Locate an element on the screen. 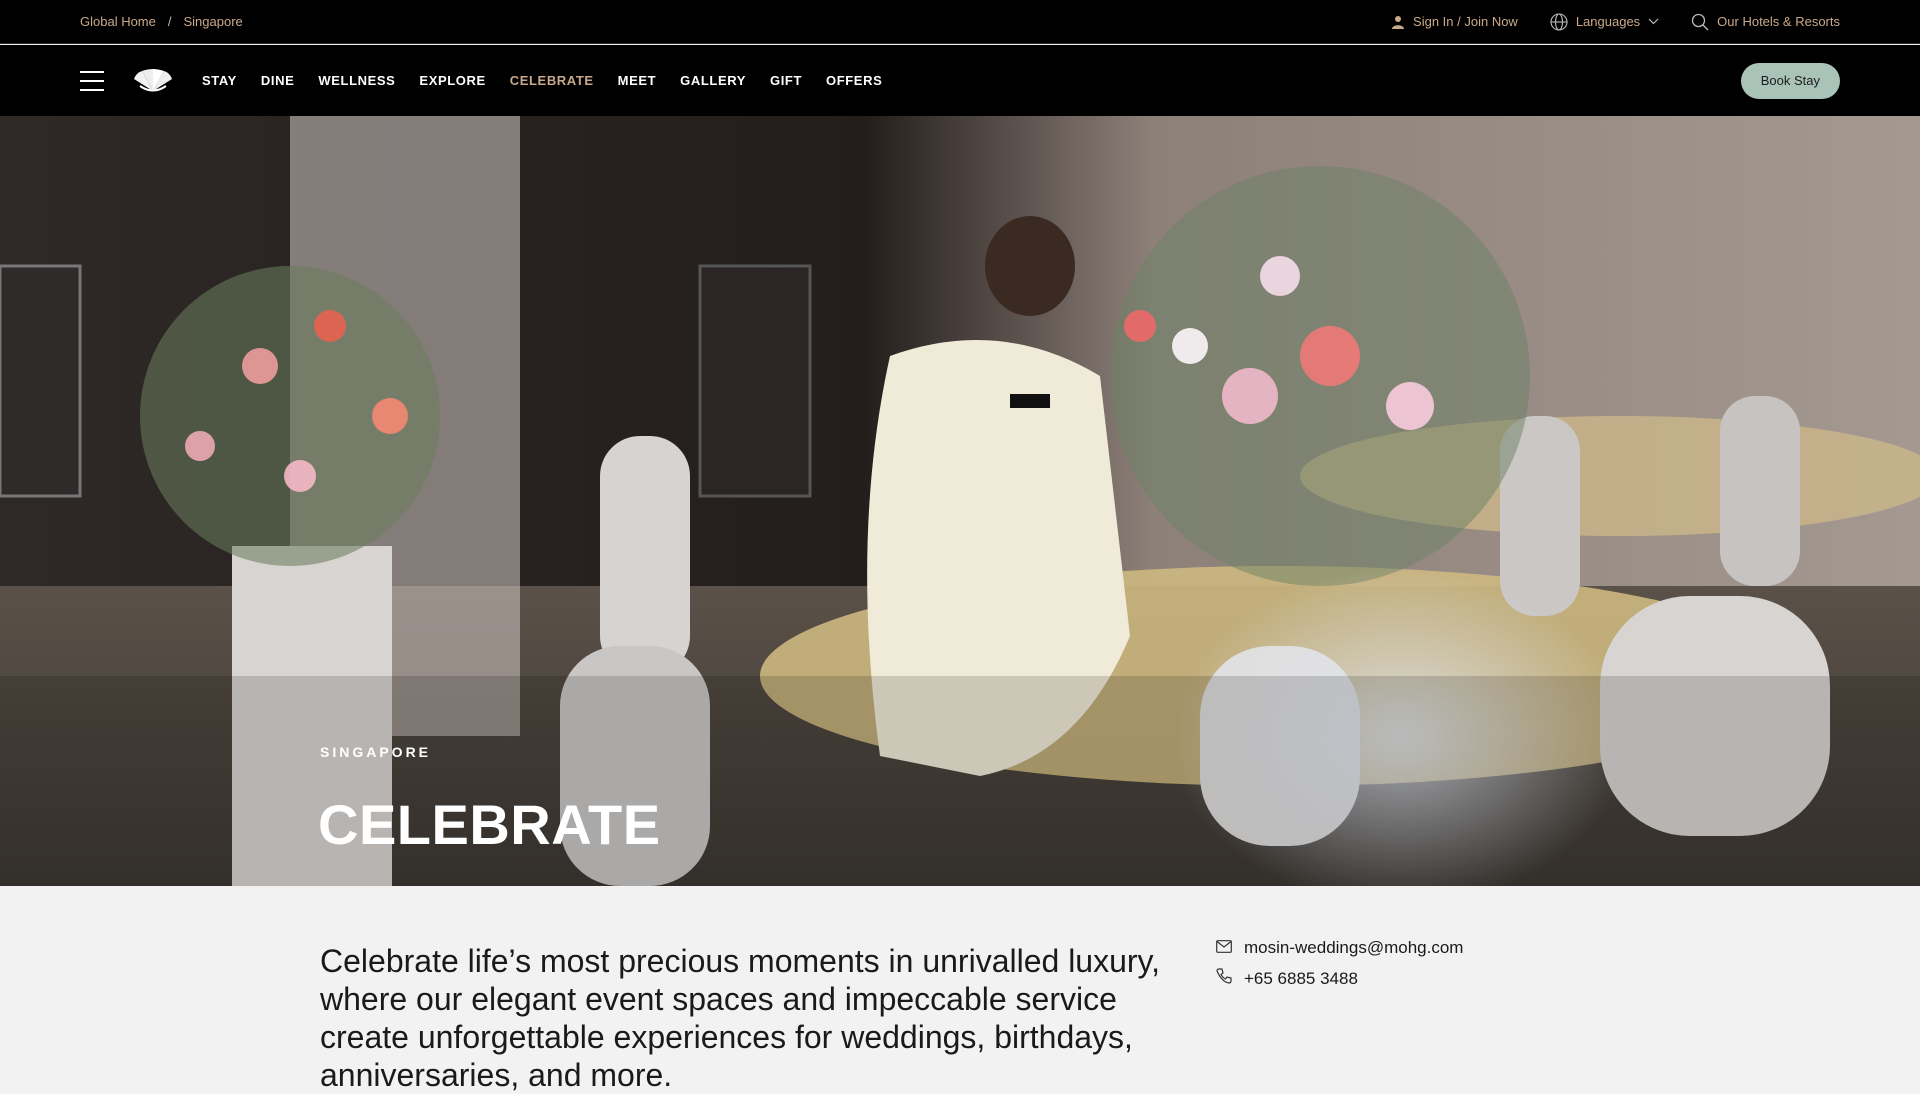 This screenshot has height=1094, width=1920. hero-title: CELEBRATE is located at coordinates (489, 824).